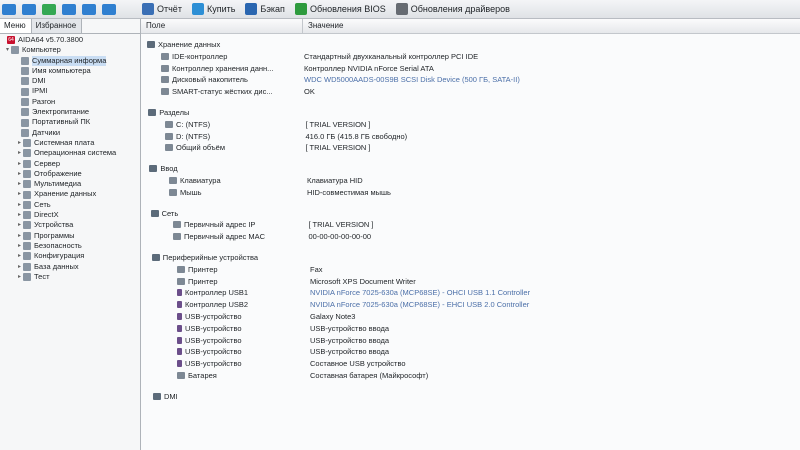  Describe the element at coordinates (89, 9) in the screenshot. I see `user-icon` at that location.